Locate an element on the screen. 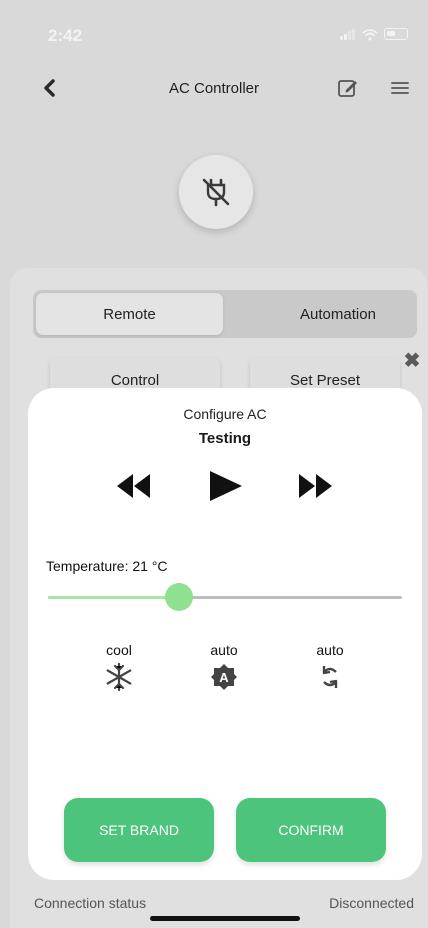 The height and width of the screenshot is (928, 428). menu-icon is located at coordinates (400, 88).